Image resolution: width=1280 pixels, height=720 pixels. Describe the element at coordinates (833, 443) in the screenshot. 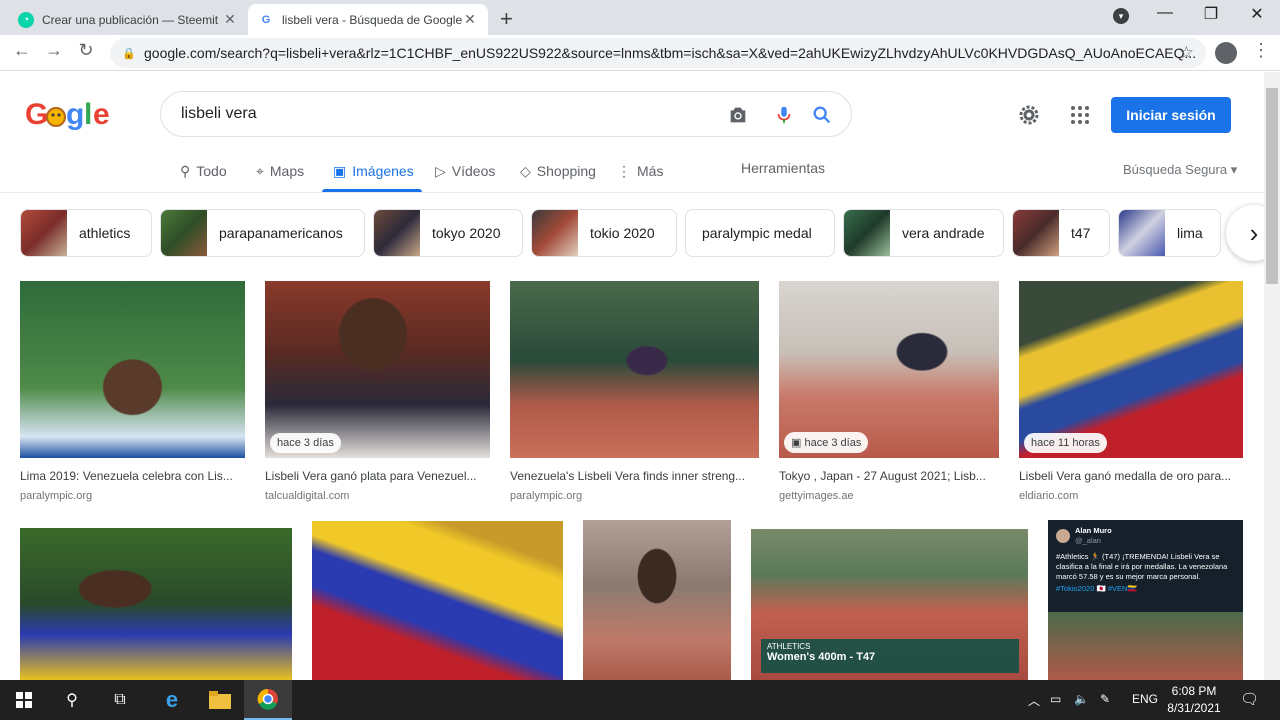

I see `badge-text: hace 3 días` at that location.